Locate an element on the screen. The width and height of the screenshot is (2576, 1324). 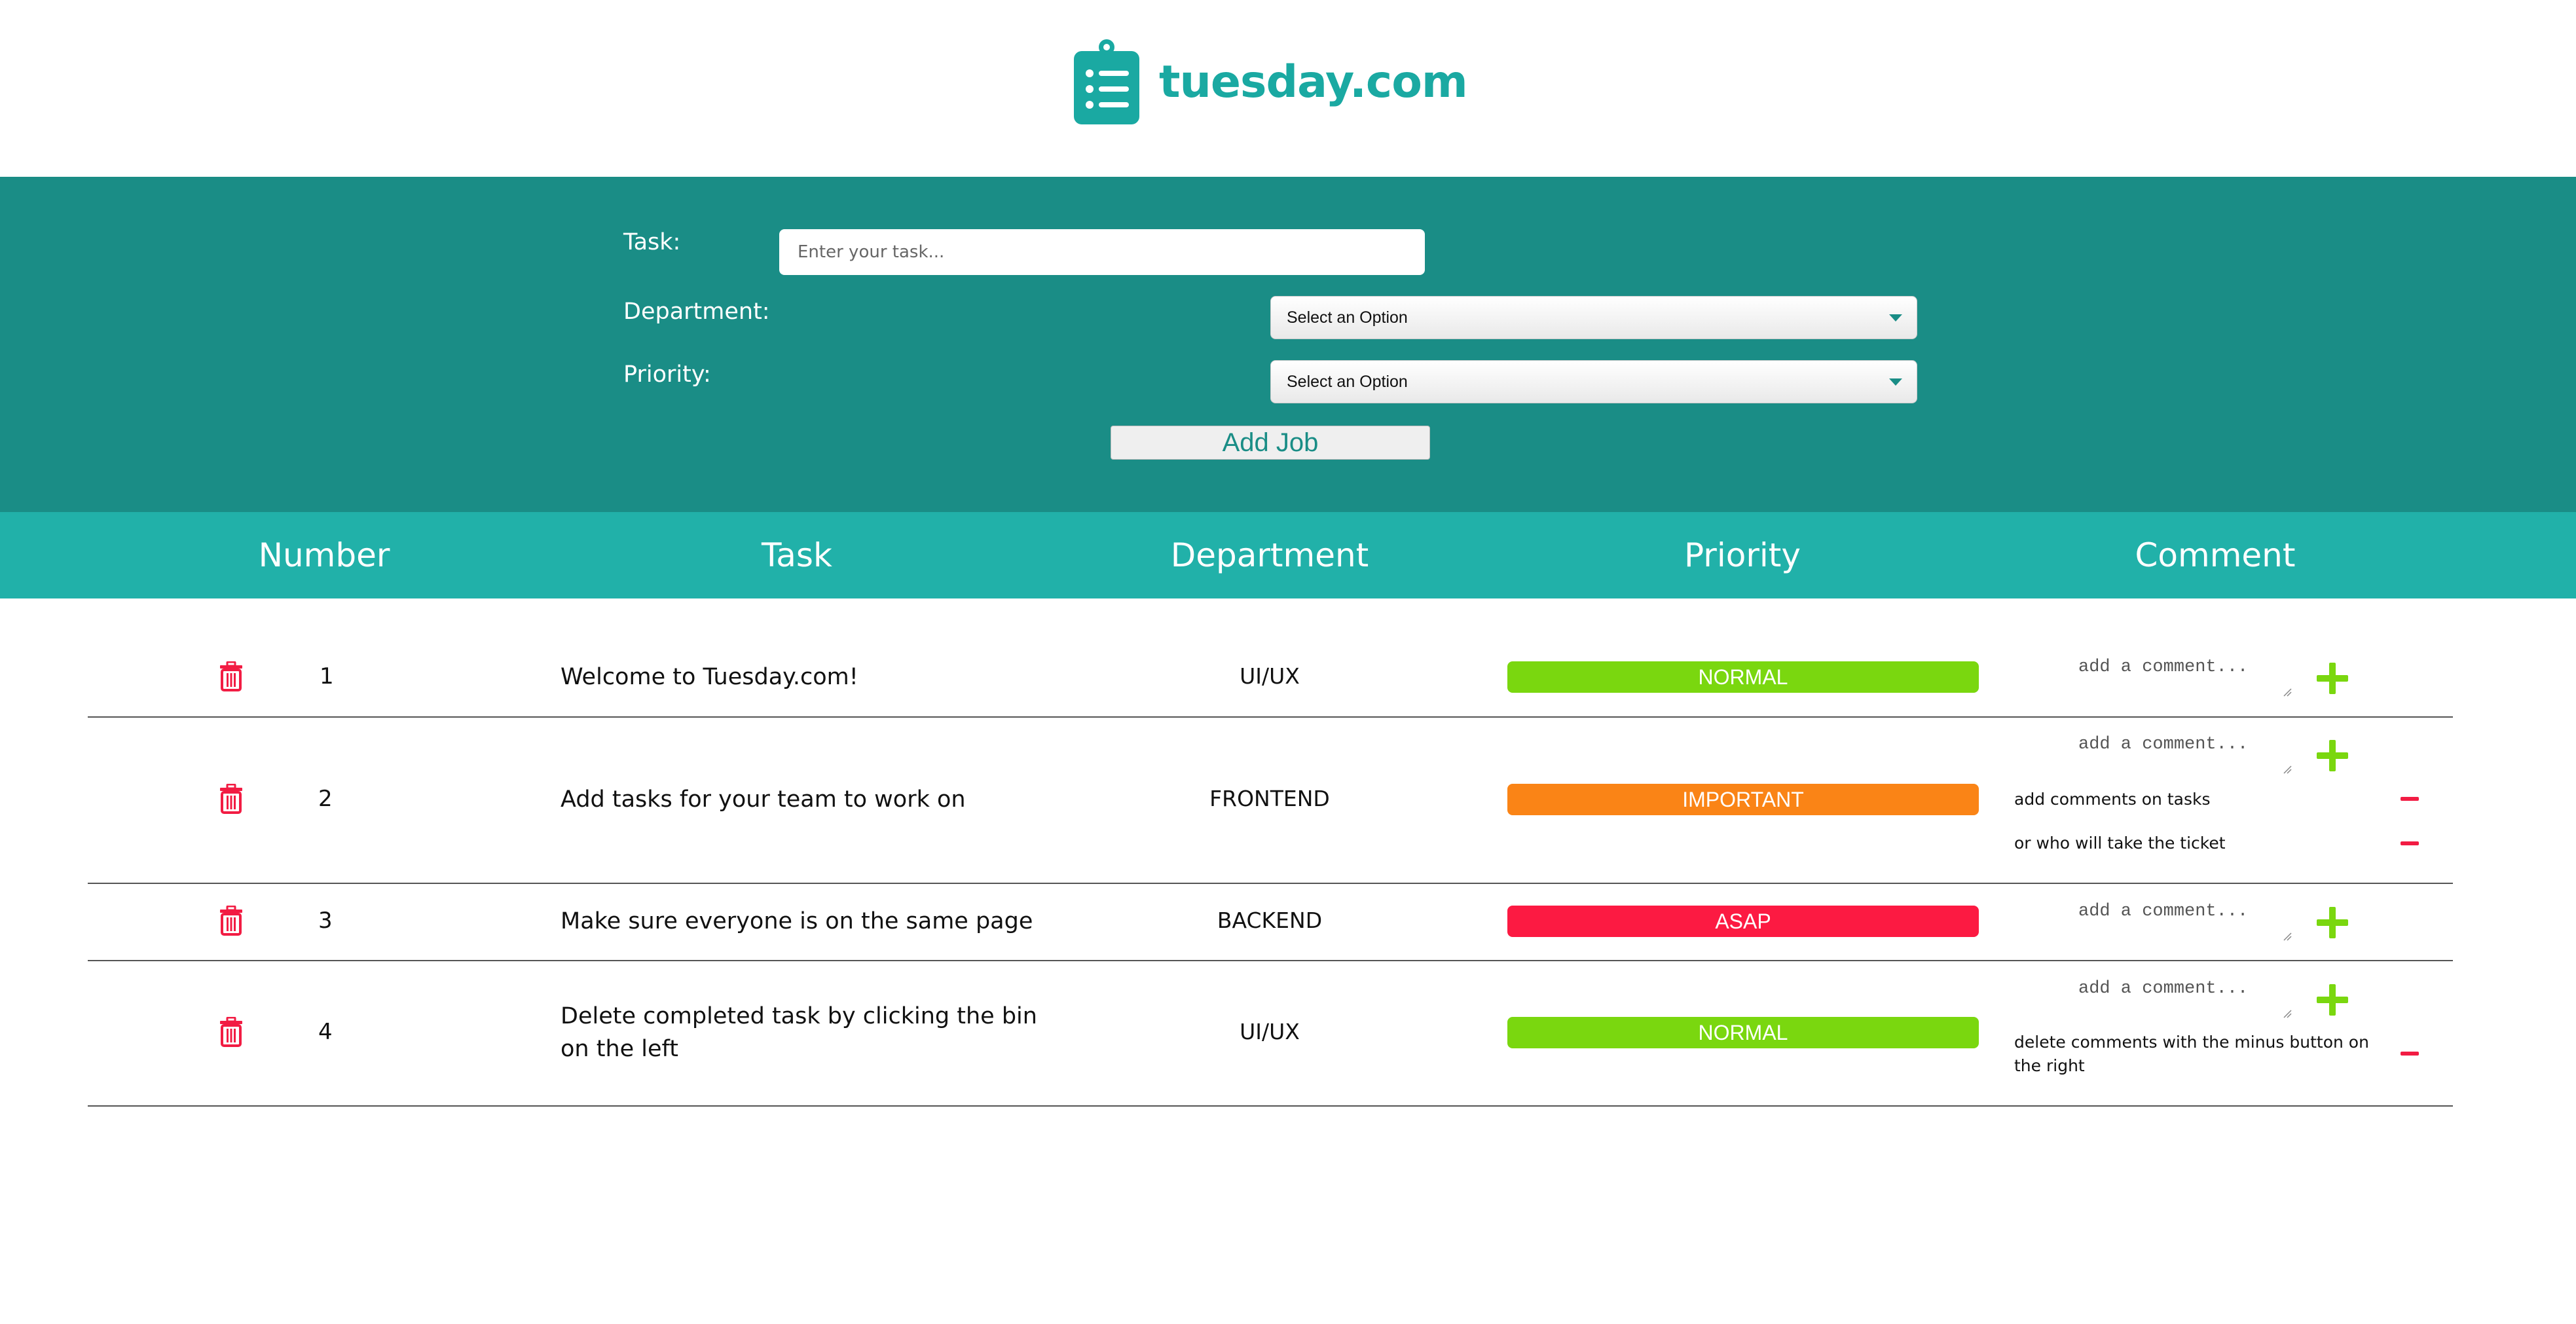
row-task: Add tasks for your team to work on is located at coordinates (764, 800).